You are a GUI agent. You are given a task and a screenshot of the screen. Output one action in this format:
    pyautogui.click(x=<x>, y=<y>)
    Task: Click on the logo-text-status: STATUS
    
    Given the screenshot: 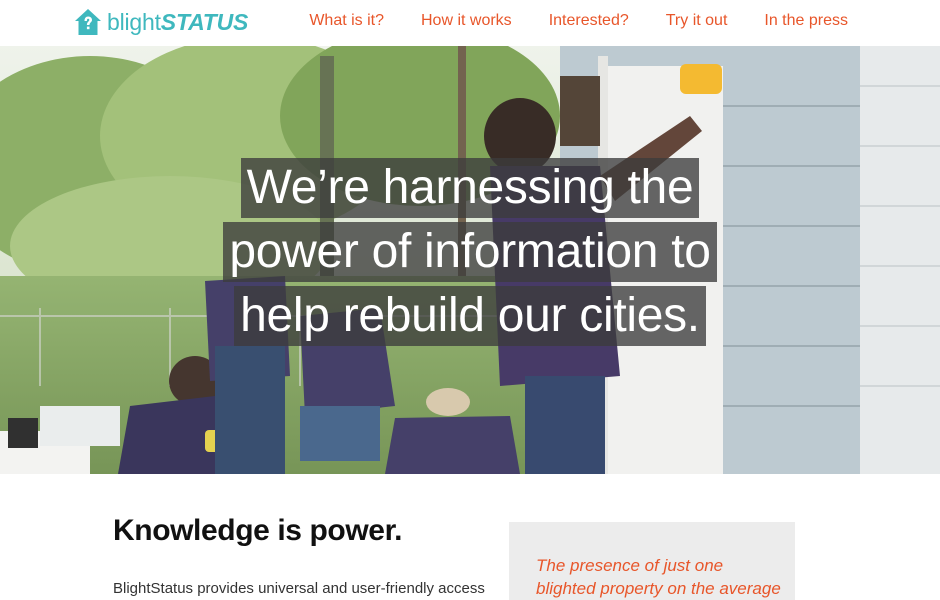 What is the action you would take?
    pyautogui.click(x=204, y=21)
    